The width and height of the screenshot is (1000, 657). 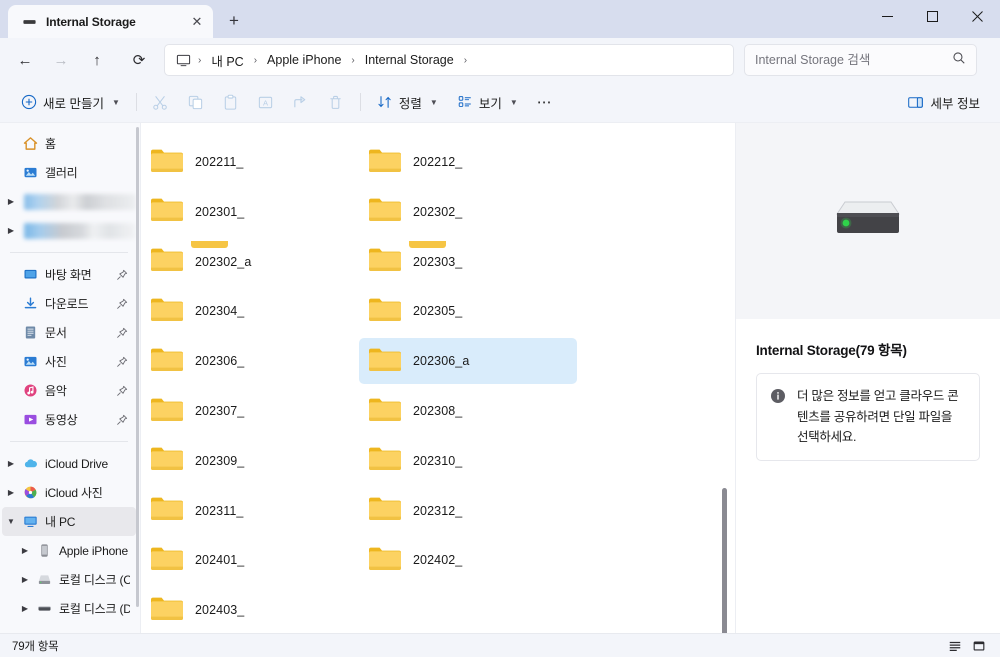 I want to click on file-item: 202211_, so click(x=250, y=162).